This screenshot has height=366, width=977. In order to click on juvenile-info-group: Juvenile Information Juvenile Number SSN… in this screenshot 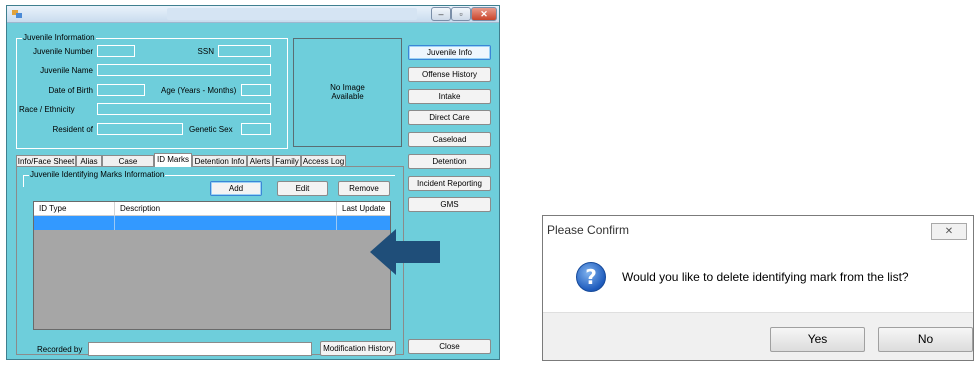, I will do `click(152, 91)`.